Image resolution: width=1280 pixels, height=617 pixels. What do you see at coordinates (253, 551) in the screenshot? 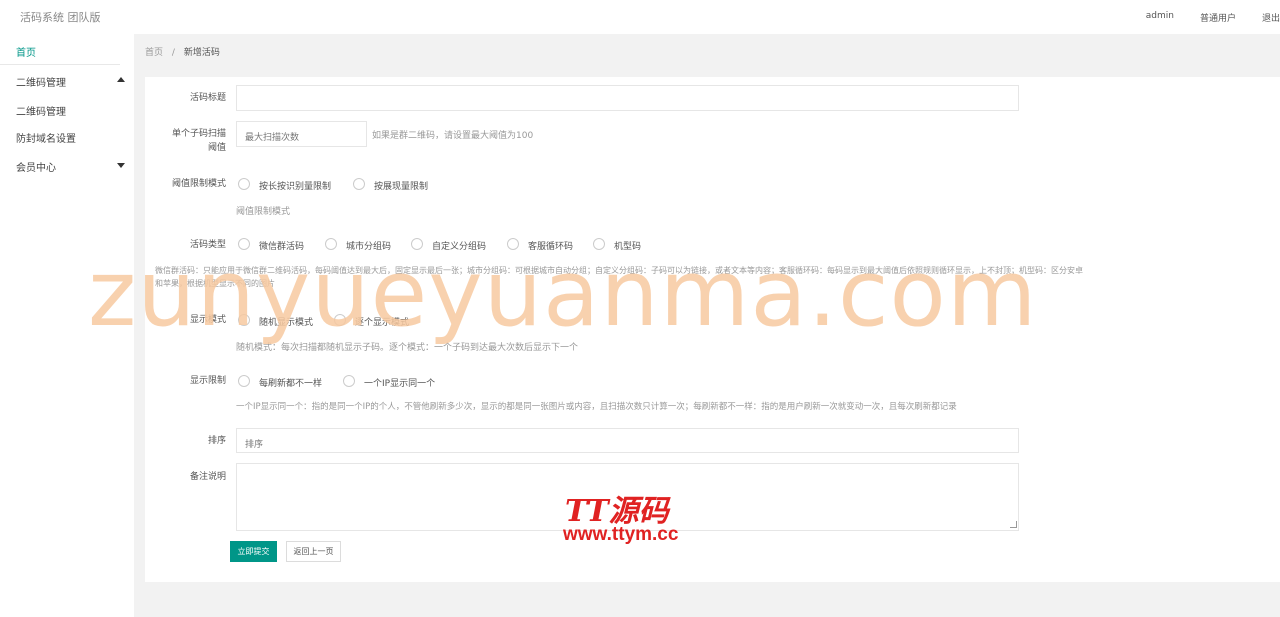
I see `submit-button: 立即提交` at bounding box center [253, 551].